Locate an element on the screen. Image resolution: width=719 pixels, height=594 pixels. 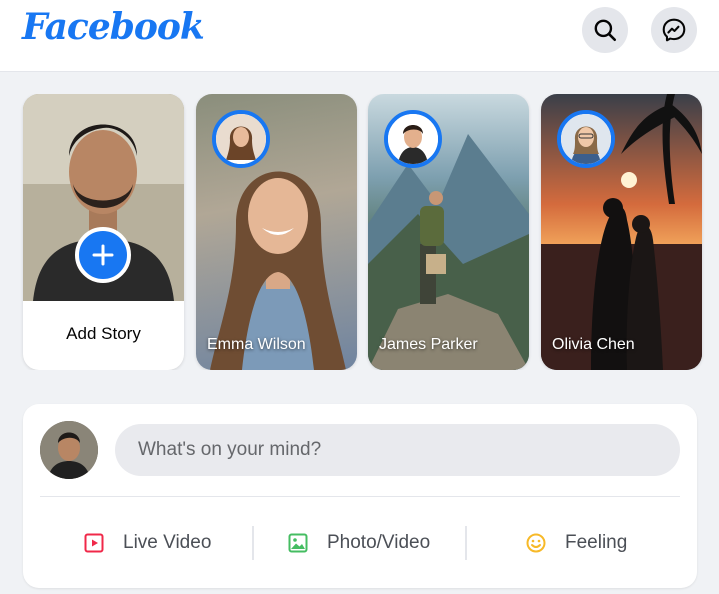
photo-video-label: Photo/Video is located at coordinates (379, 542).